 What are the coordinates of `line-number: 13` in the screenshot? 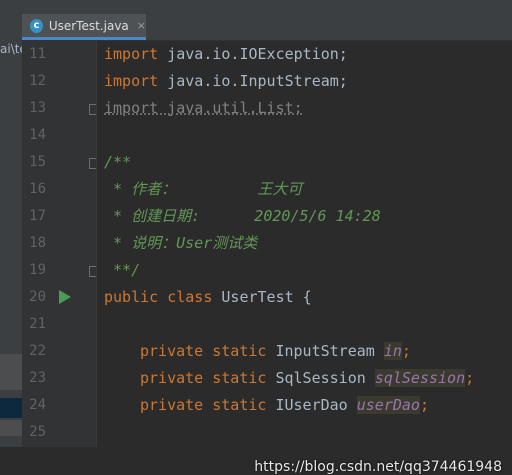 It's located at (37, 108).